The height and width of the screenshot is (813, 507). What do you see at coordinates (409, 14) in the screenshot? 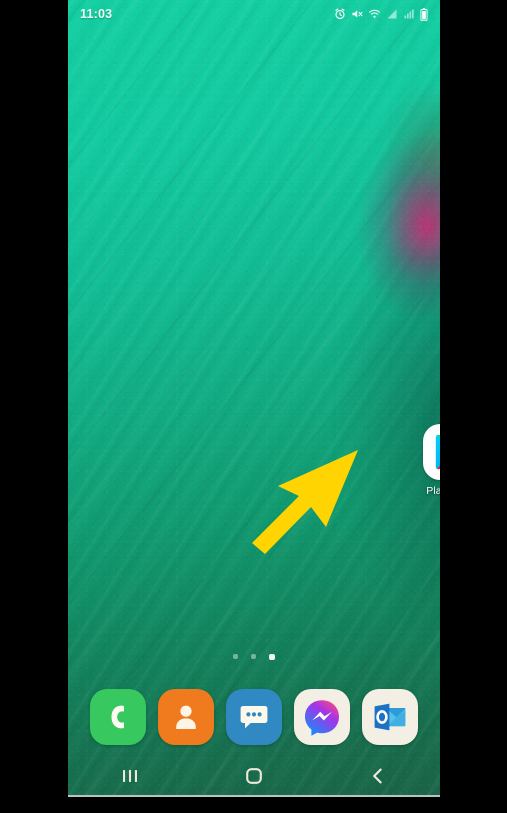
I see `signal-bars-secondary-icon` at bounding box center [409, 14].